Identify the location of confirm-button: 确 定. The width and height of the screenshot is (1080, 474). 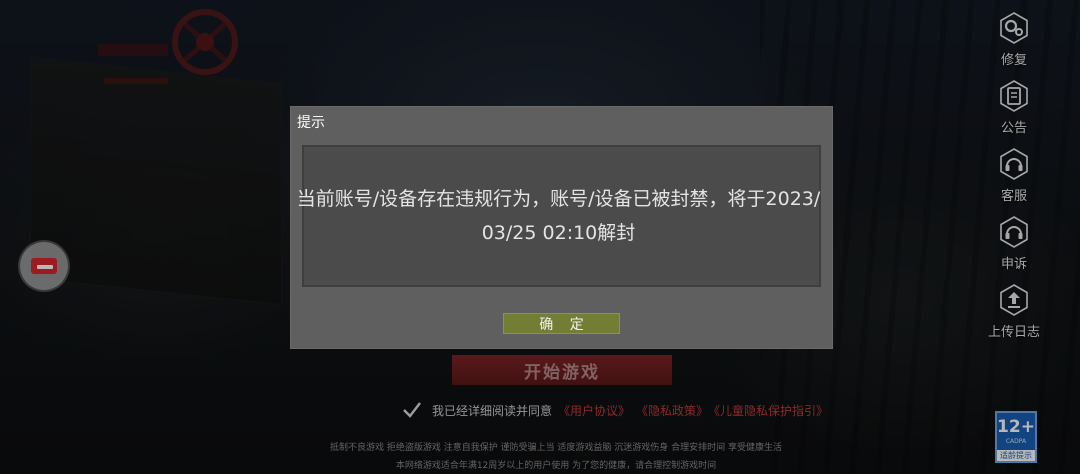
(561, 323).